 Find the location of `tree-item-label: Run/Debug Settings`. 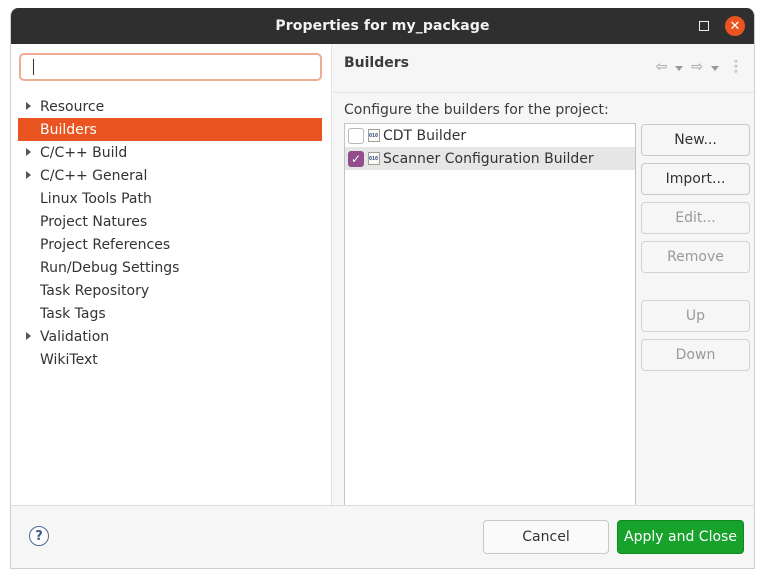

tree-item-label: Run/Debug Settings is located at coordinates (110, 267).